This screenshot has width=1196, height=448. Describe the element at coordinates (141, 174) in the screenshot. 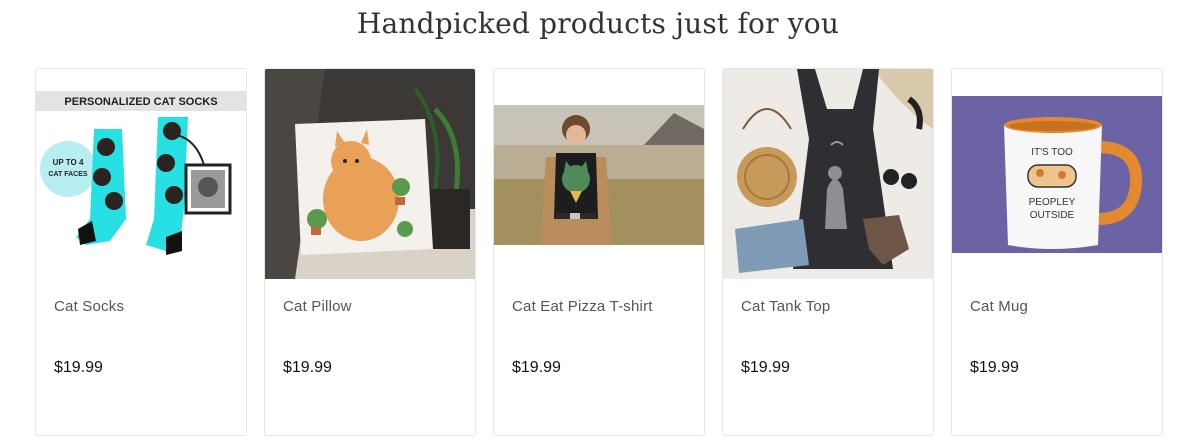

I see `cat-socks-image: PERSONALIZED CAT SOCKS UP TO 4 CAT FACES` at that location.